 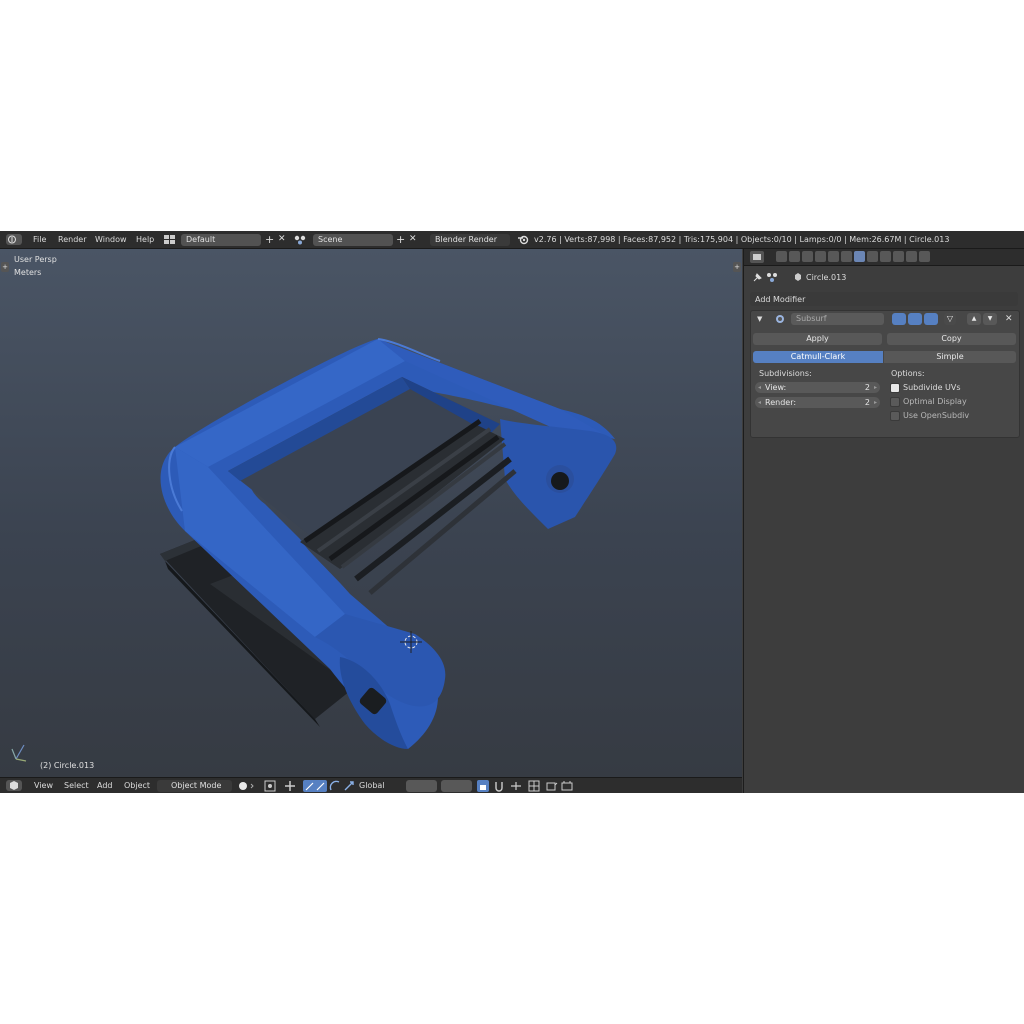 I want to click on catmull-clark-tab: Catmull-Clark, so click(x=818, y=357).